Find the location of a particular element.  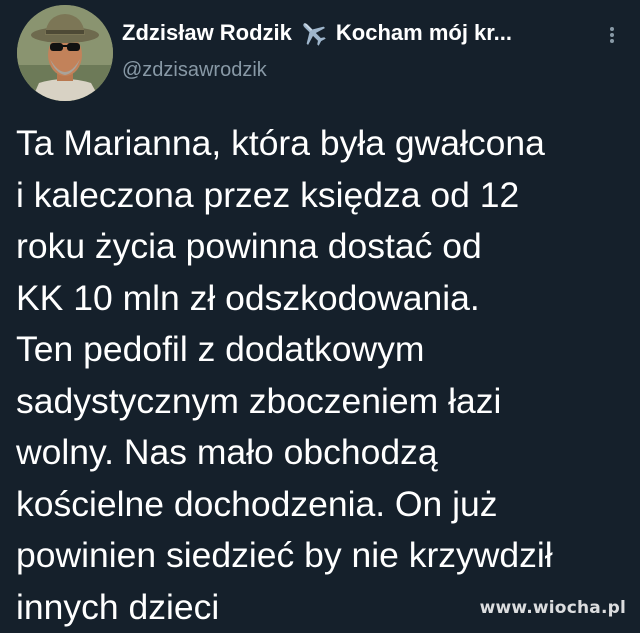

avatar-photo is located at coordinates (65, 53).